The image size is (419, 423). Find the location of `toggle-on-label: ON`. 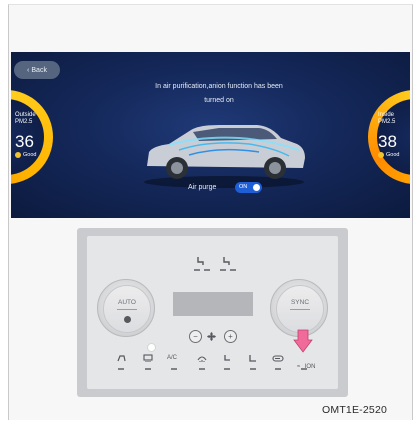

toggle-on-label: ON is located at coordinates (243, 187).